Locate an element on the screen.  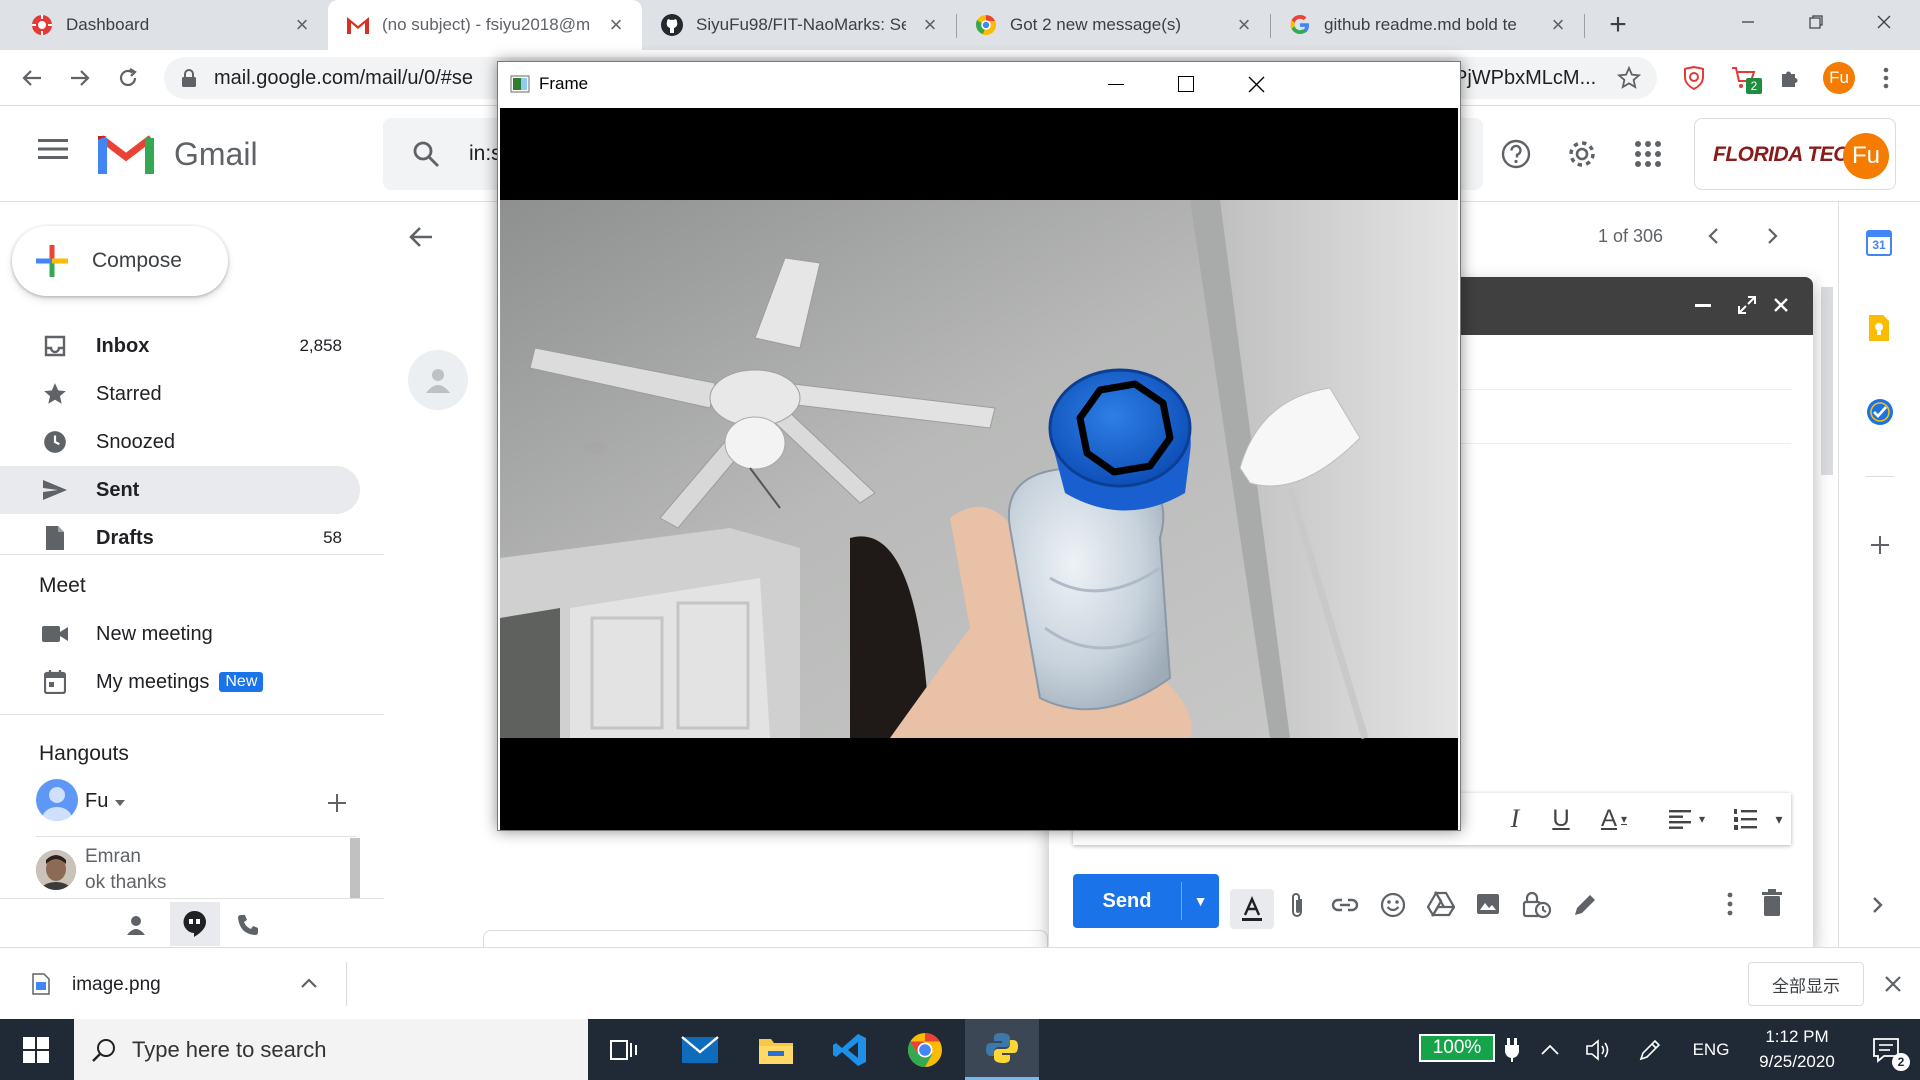
minimize-icon is located at coordinates (1703, 305).